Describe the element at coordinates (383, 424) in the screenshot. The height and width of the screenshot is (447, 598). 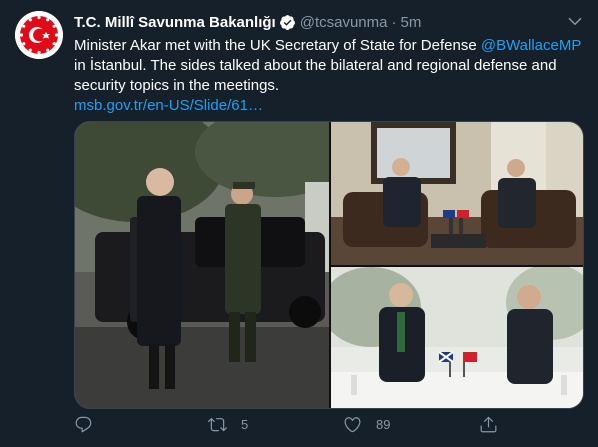
I see `like-count: 89` at that location.